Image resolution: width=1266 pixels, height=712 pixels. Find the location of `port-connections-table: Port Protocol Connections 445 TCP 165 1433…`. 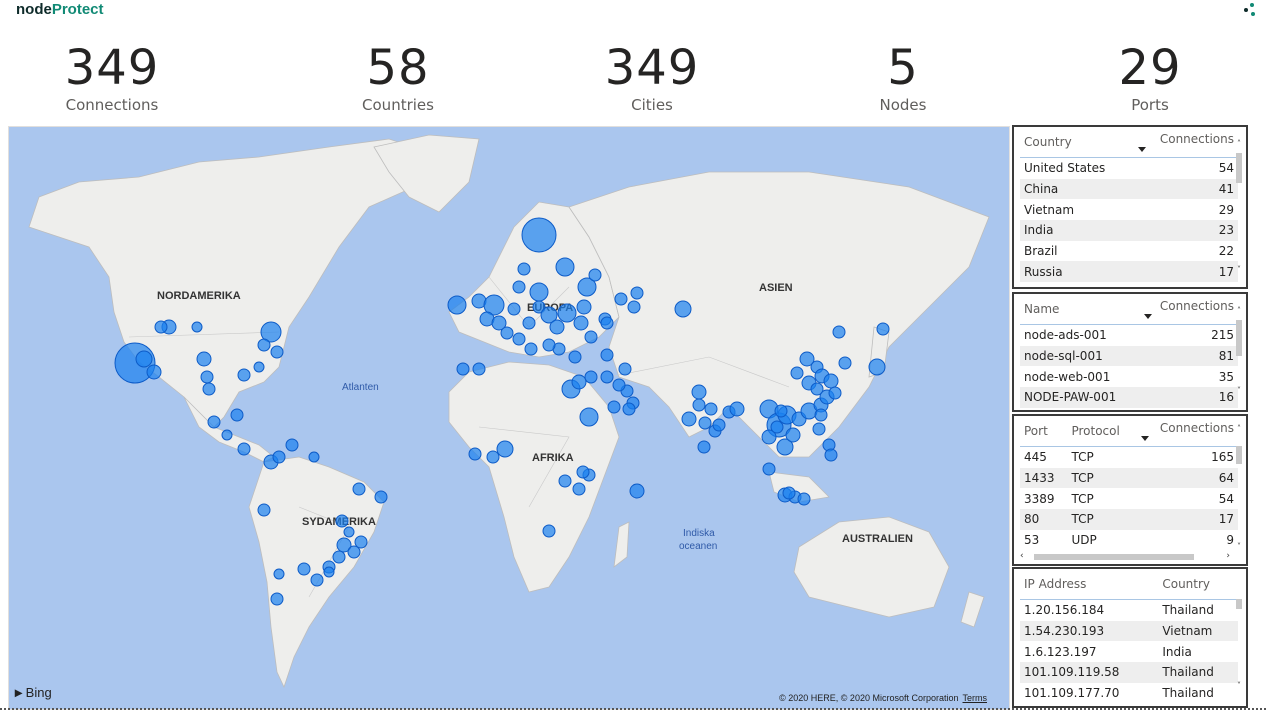

port-connections-table: Port Protocol Connections 445 TCP 165 1433… is located at coordinates (1130, 490).